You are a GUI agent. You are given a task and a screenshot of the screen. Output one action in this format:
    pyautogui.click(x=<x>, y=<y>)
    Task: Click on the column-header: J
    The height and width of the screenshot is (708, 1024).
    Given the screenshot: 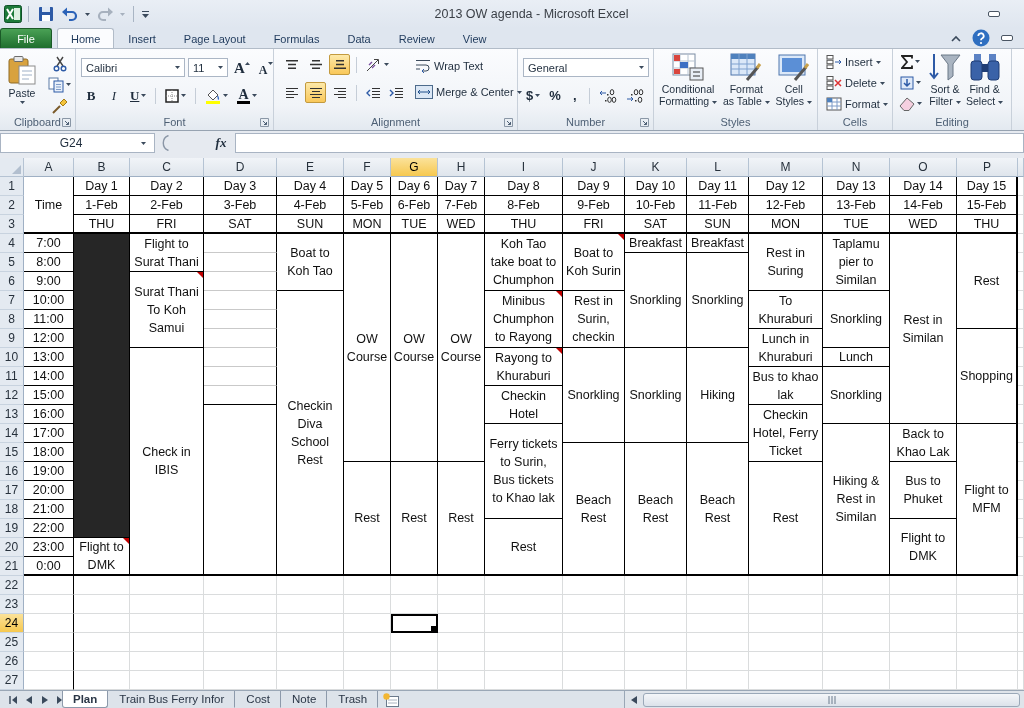 What is the action you would take?
    pyautogui.click(x=594, y=167)
    